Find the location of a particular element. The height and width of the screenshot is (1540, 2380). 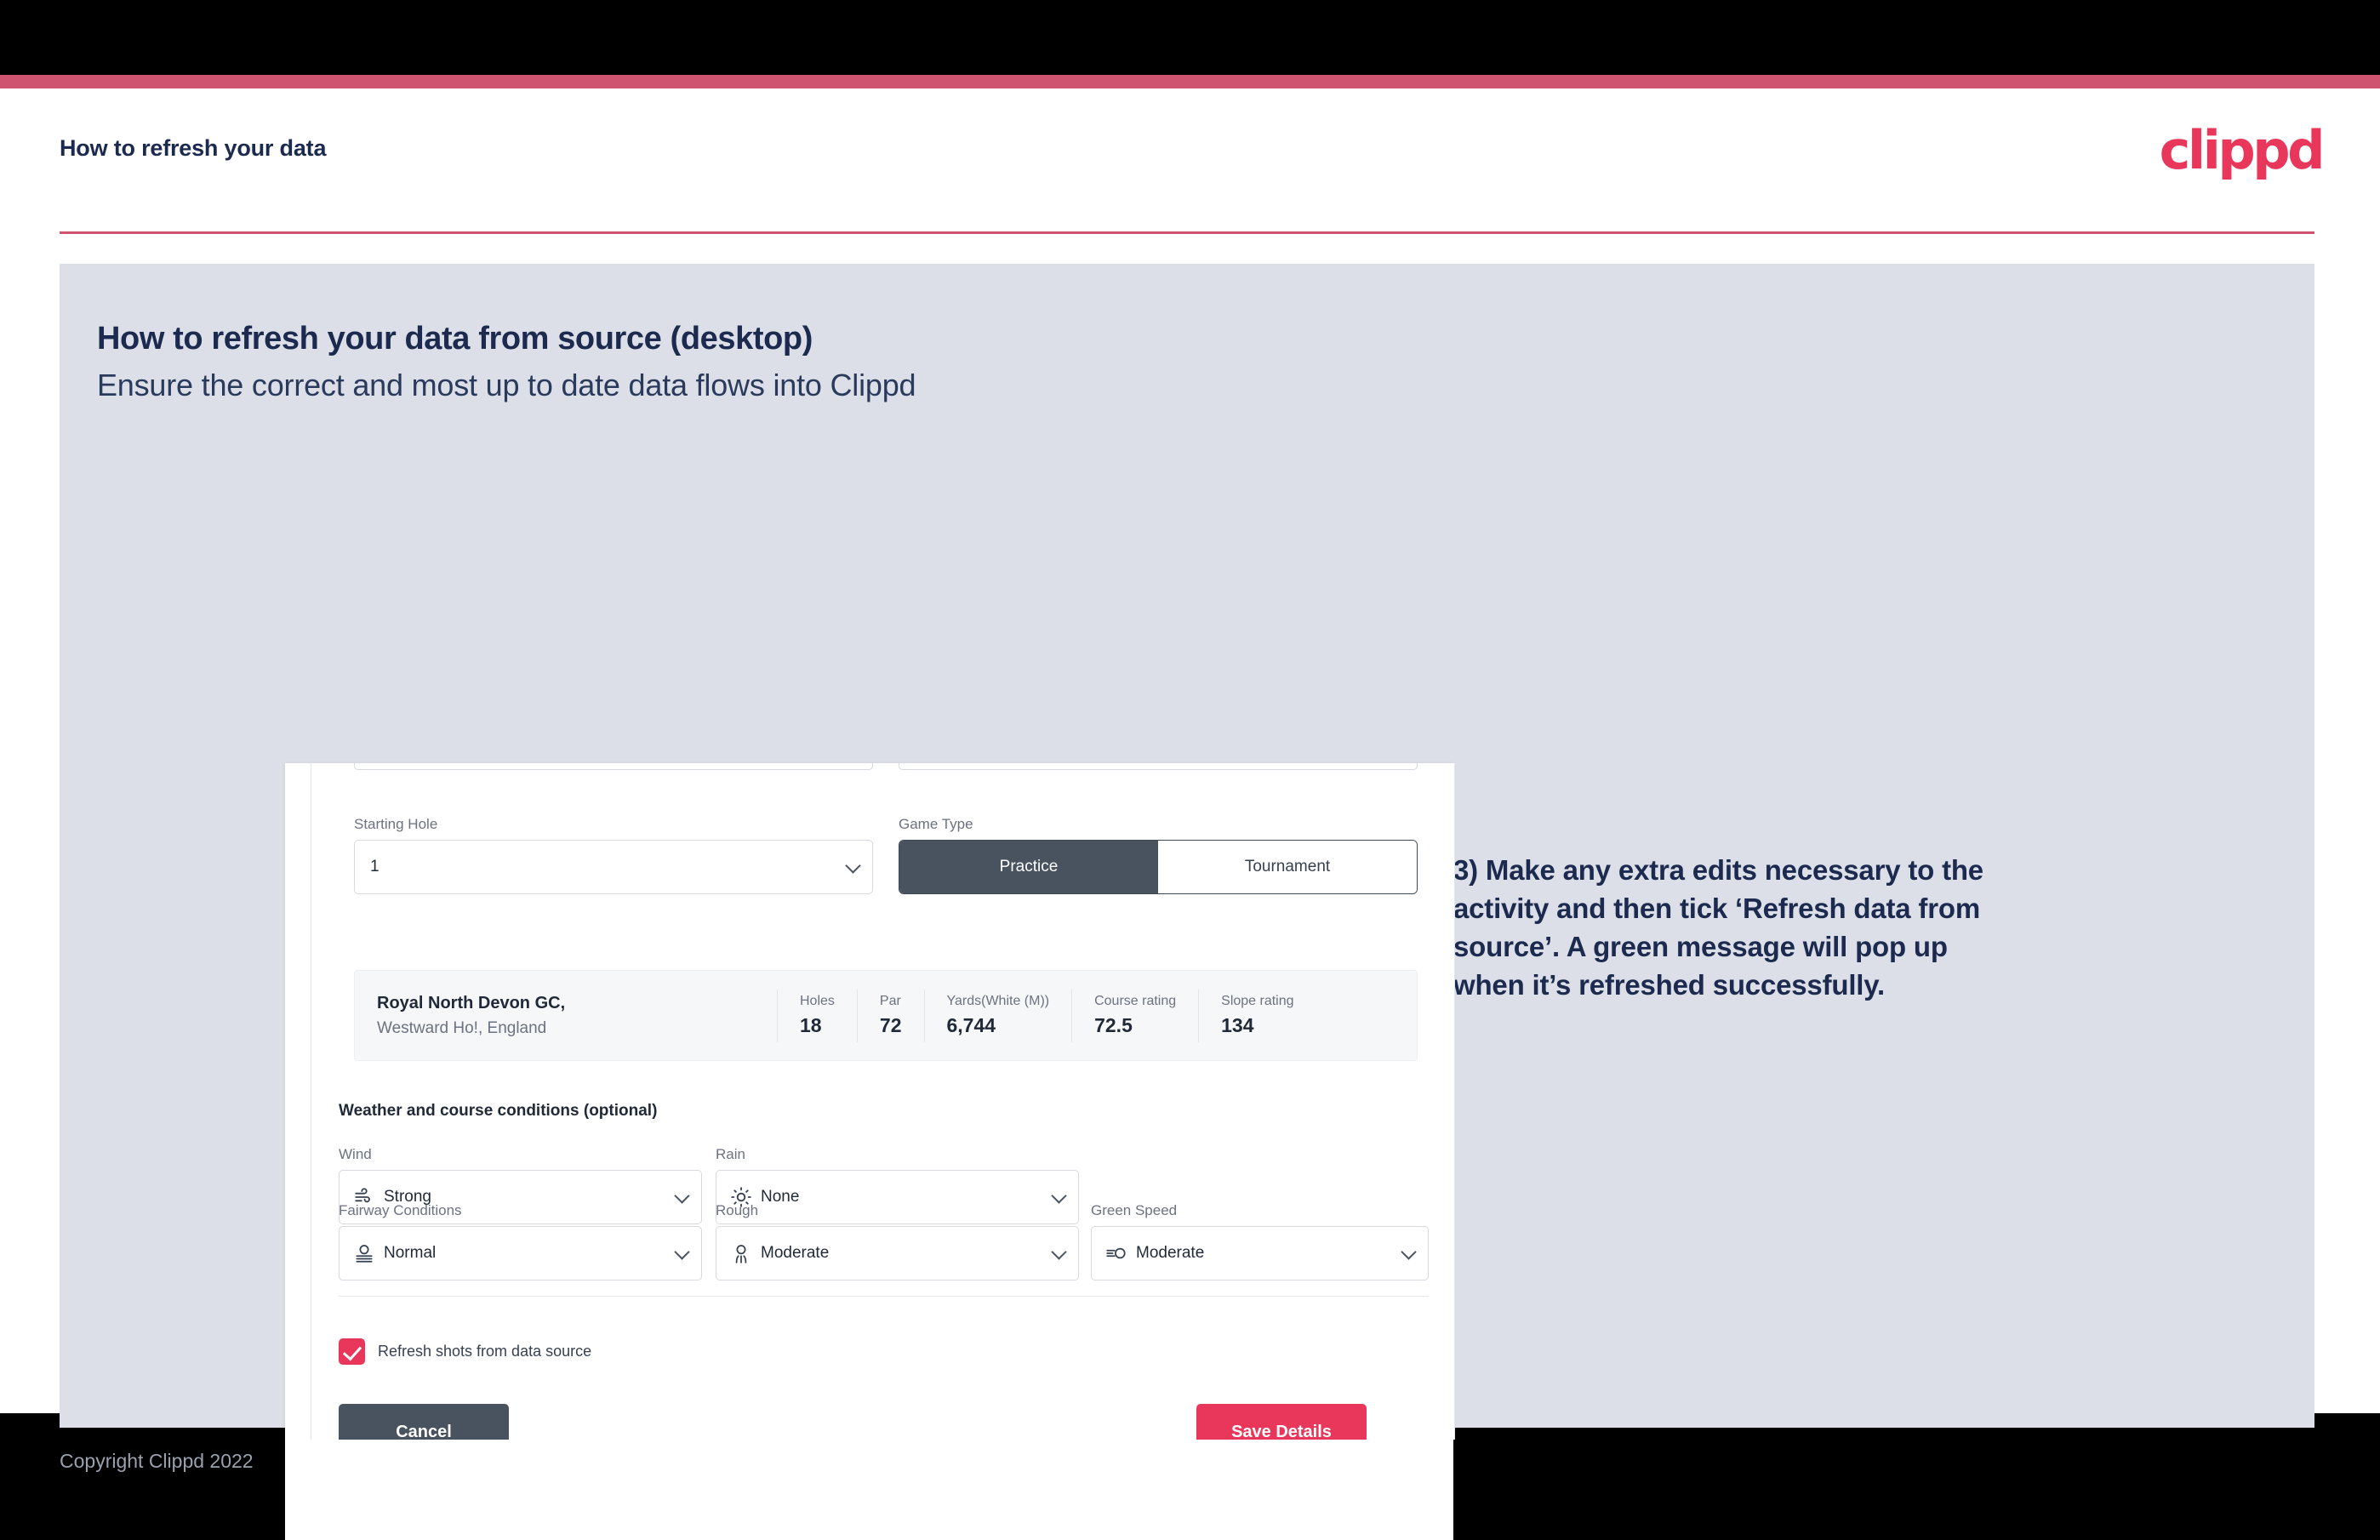

stat-label: Par is located at coordinates (890, 1001).